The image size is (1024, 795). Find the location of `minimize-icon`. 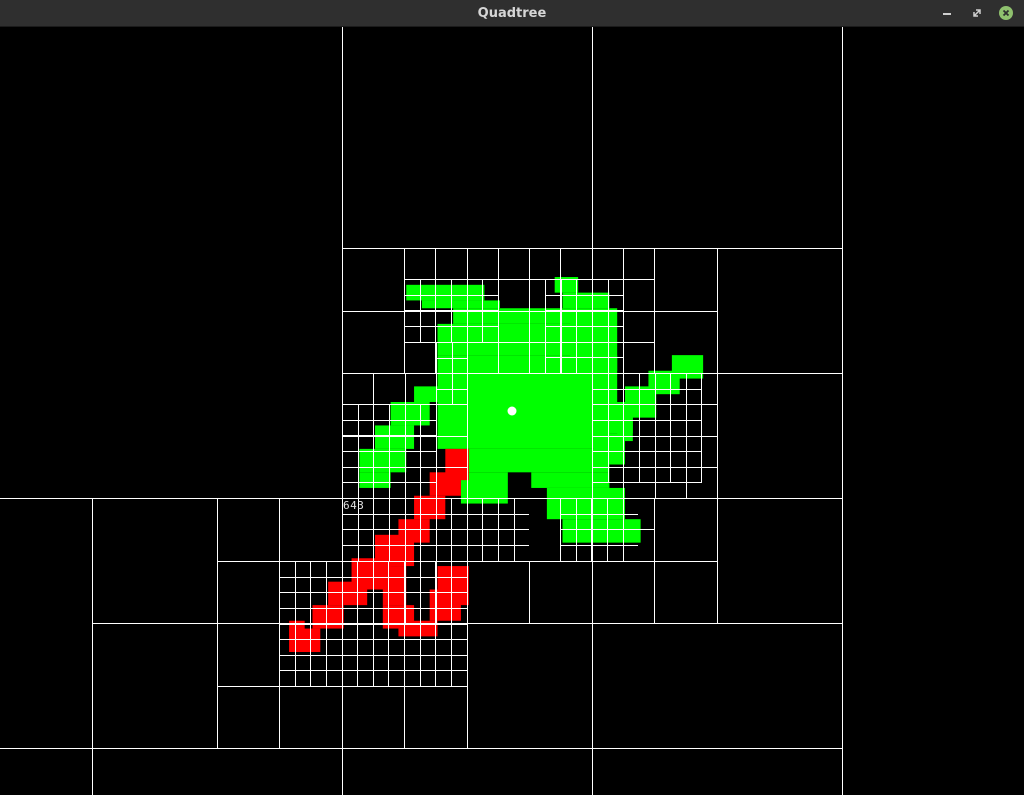

minimize-icon is located at coordinates (947, 14).